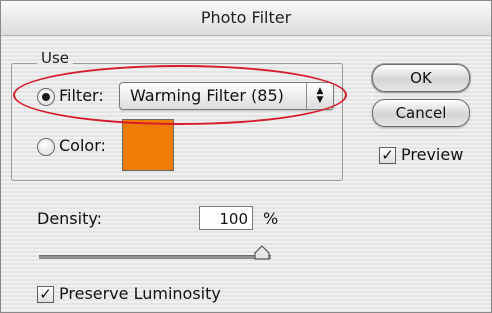 The image size is (492, 313). I want to click on density-slider-thumb, so click(262, 253).